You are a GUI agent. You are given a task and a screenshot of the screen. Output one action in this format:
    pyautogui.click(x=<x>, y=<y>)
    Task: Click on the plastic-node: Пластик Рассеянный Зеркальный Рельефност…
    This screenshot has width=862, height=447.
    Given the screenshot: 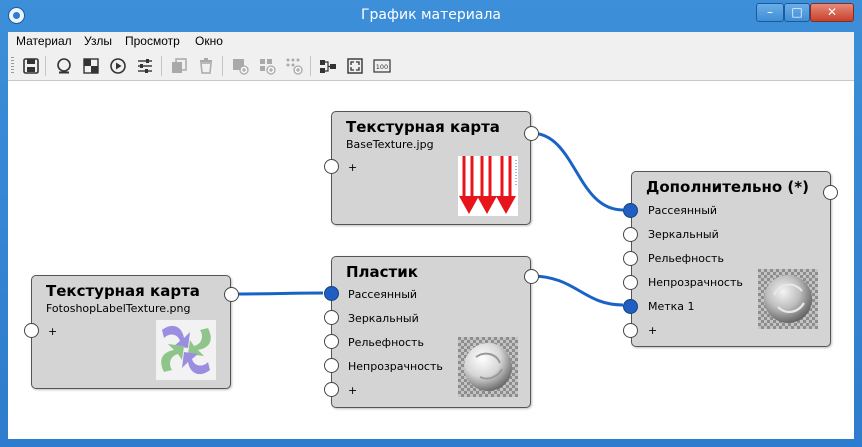 What is the action you would take?
    pyautogui.click(x=431, y=332)
    